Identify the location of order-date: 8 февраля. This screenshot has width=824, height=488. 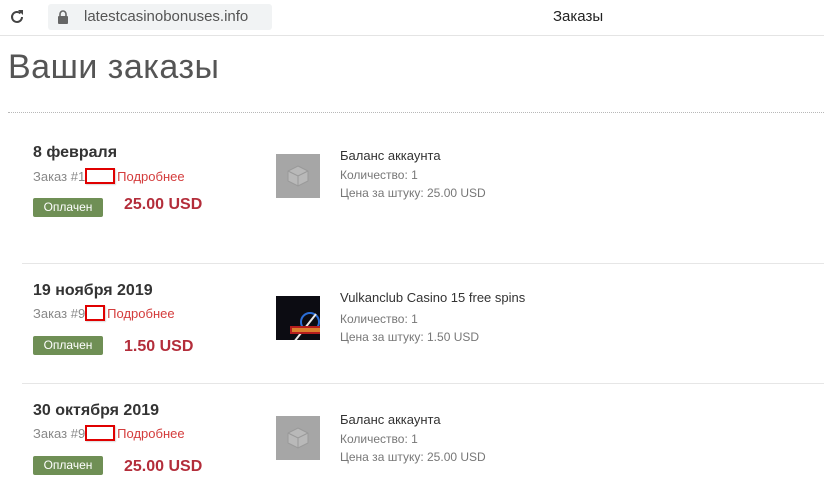
(75, 152).